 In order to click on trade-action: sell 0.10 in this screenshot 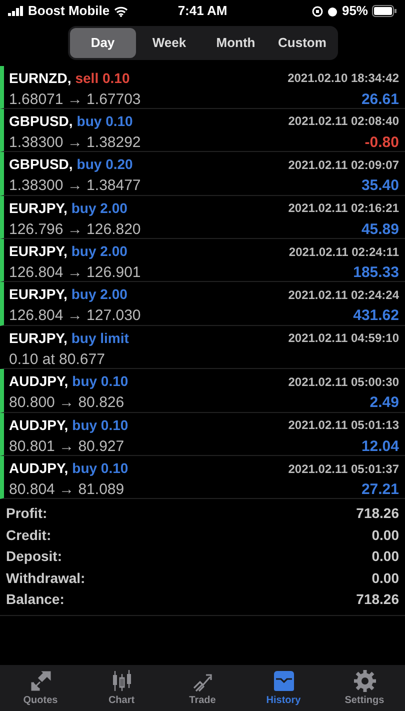, I will do `click(102, 78)`.